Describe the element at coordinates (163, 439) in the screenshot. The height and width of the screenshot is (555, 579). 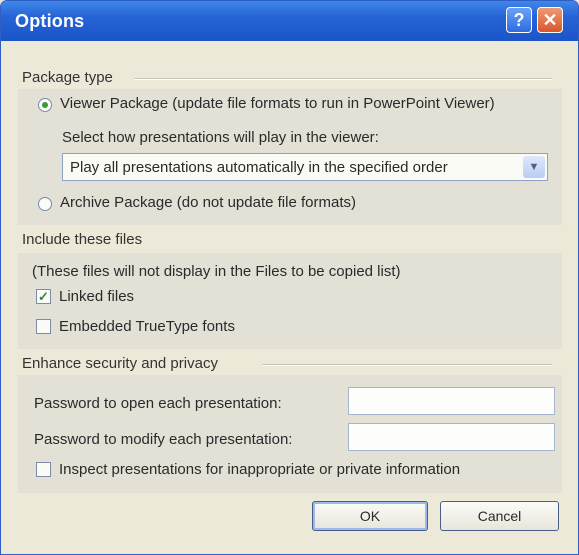
I see `password-modify-label: Password to modify each presentation:` at that location.